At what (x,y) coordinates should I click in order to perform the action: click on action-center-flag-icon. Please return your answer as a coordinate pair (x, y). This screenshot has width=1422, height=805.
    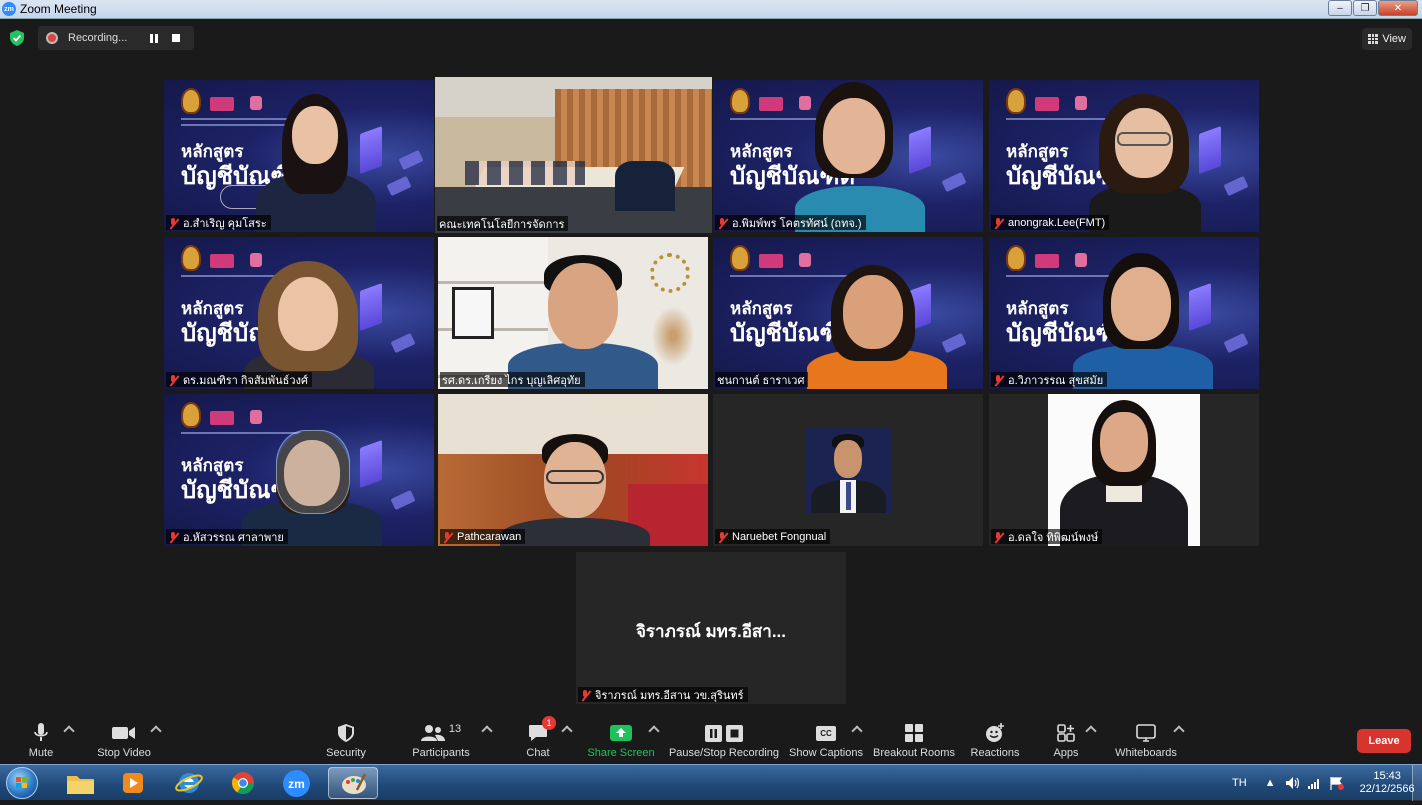
    Looking at the image, I should click on (1336, 783).